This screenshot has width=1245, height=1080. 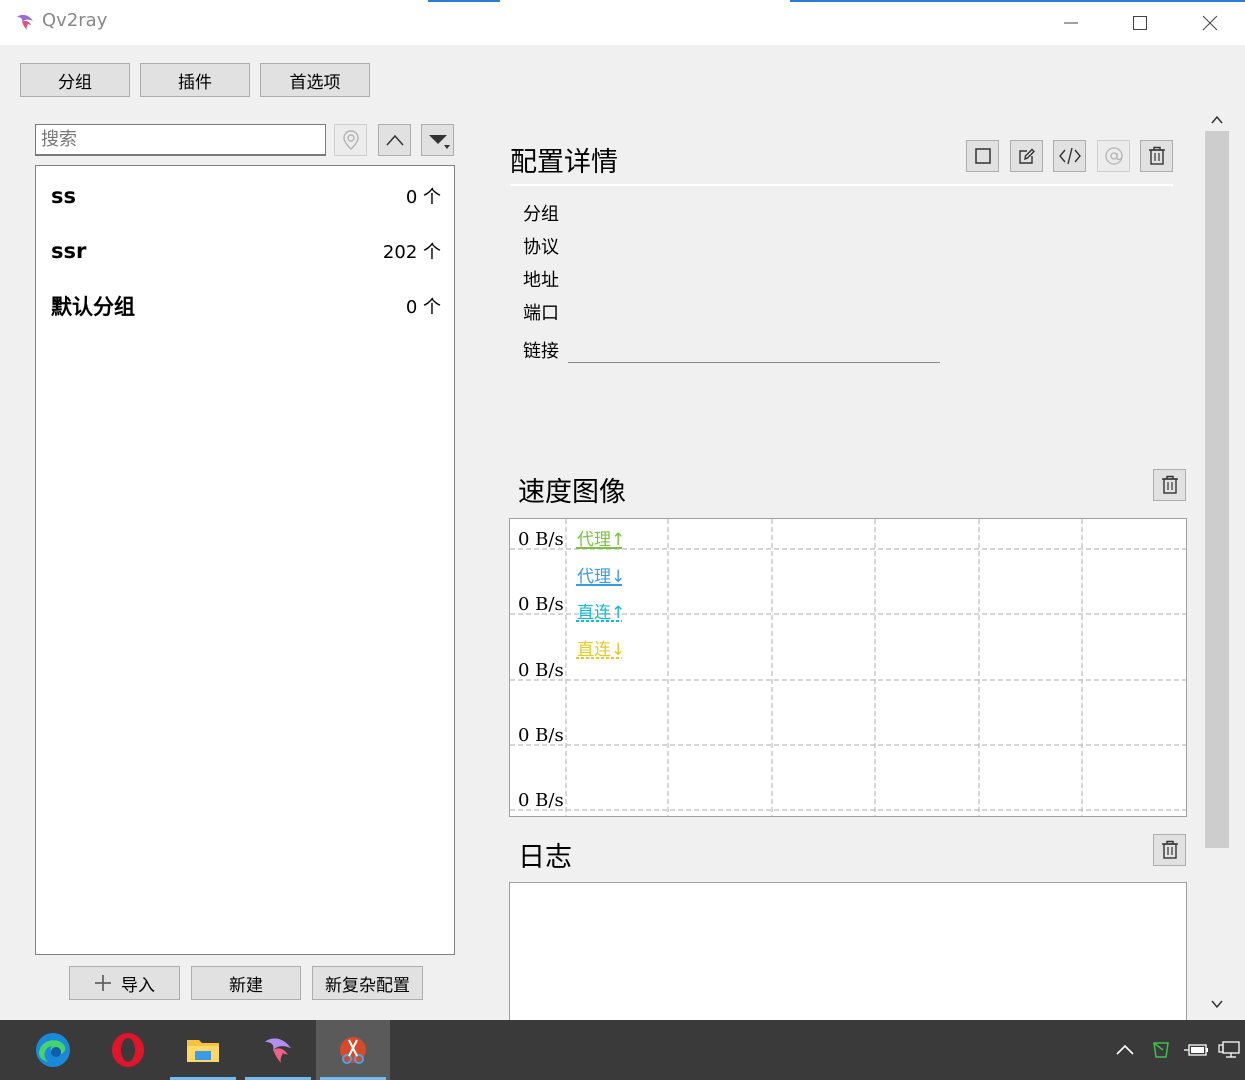 What do you see at coordinates (138, 985) in the screenshot?
I see `import-button-label: 导入` at bounding box center [138, 985].